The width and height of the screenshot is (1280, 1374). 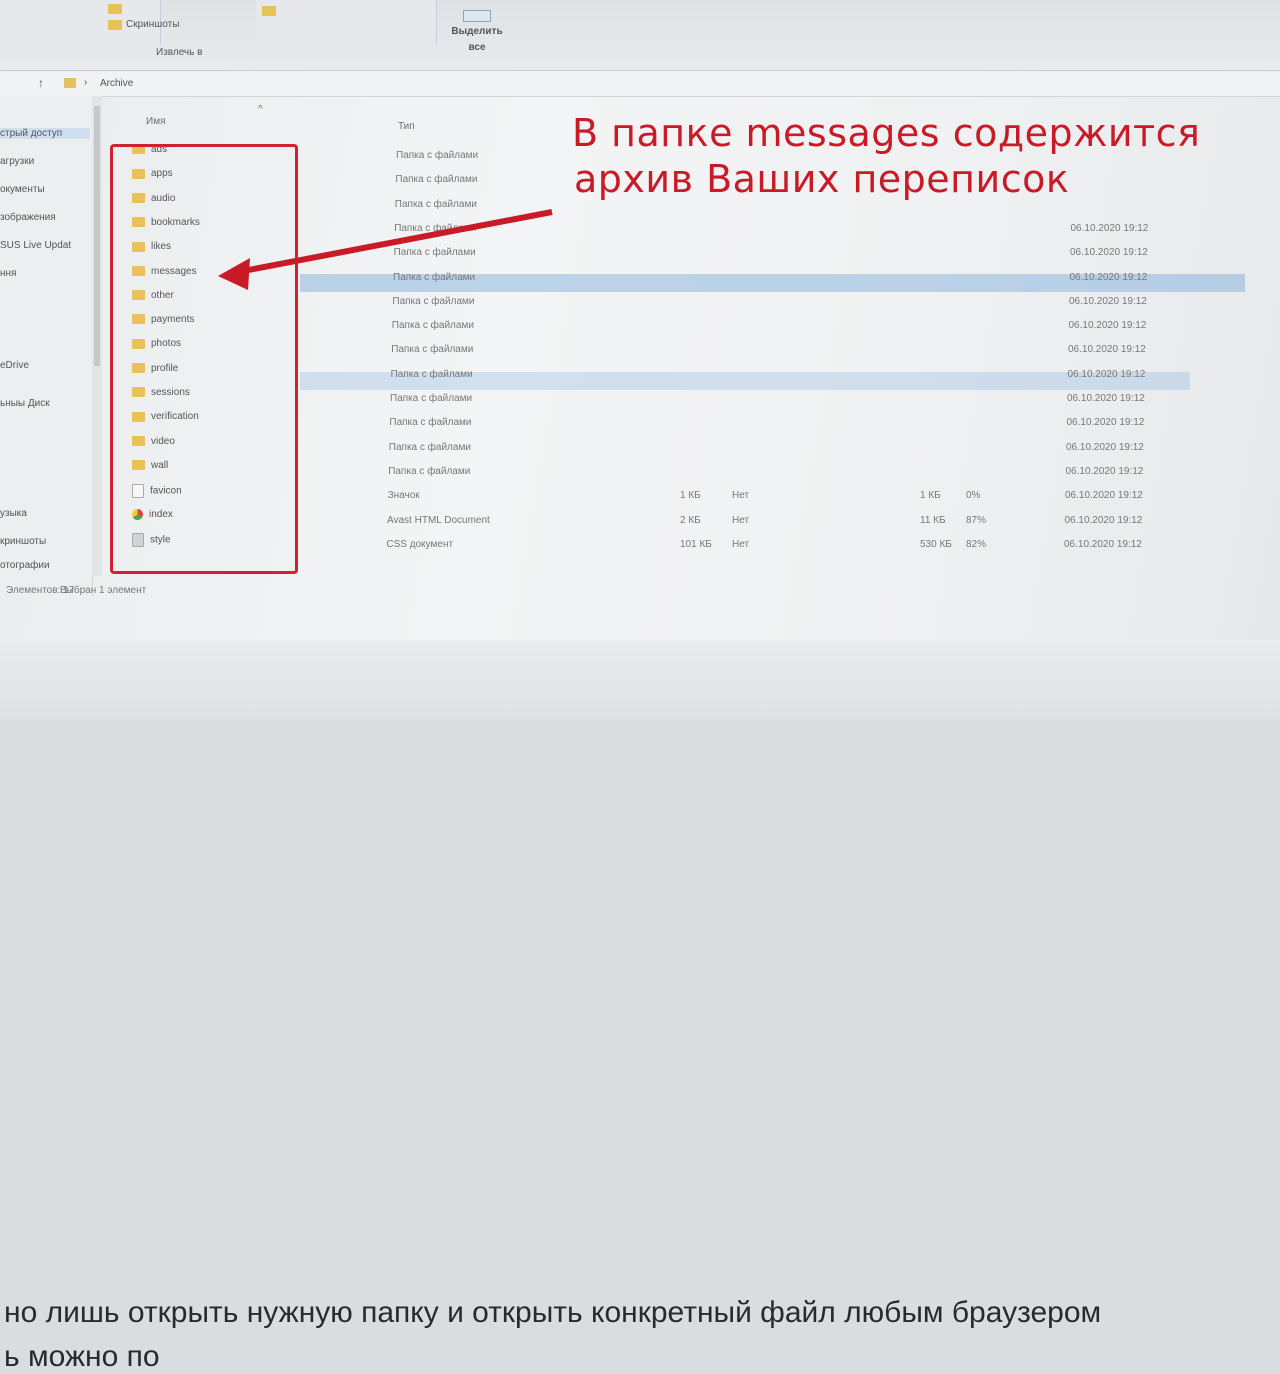 I want to click on sort-arrow-icon: ^, so click(x=260, y=109).